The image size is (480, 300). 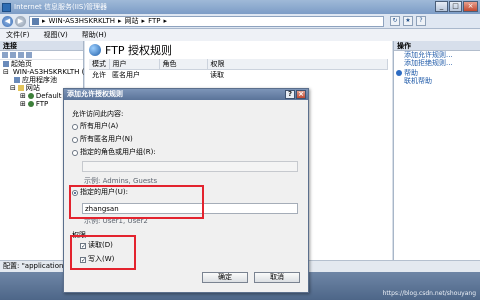 I want to click on column-header-roles: 角色, so click(x=183, y=64).